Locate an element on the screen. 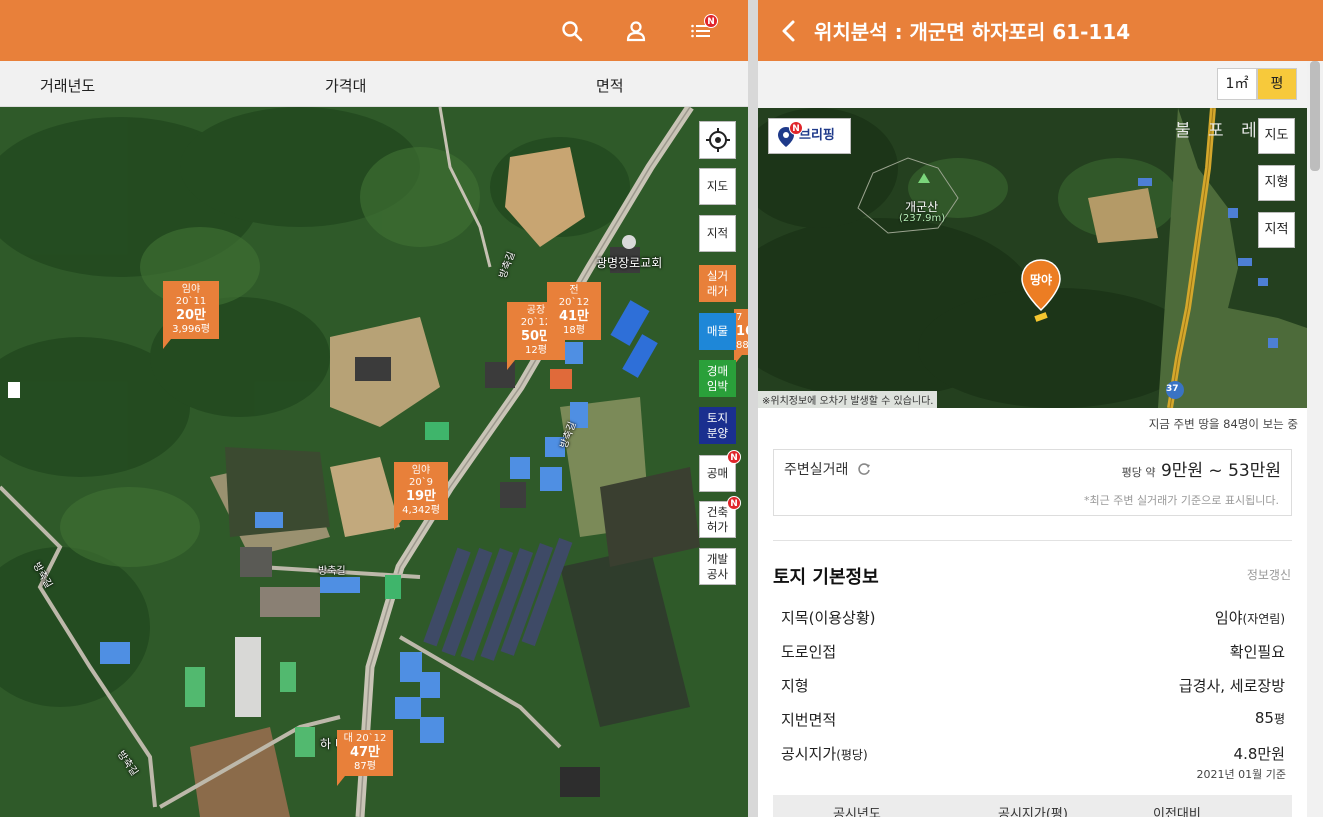 The height and width of the screenshot is (817, 1323). map-marker-icon is located at coordinates (1041, 290).